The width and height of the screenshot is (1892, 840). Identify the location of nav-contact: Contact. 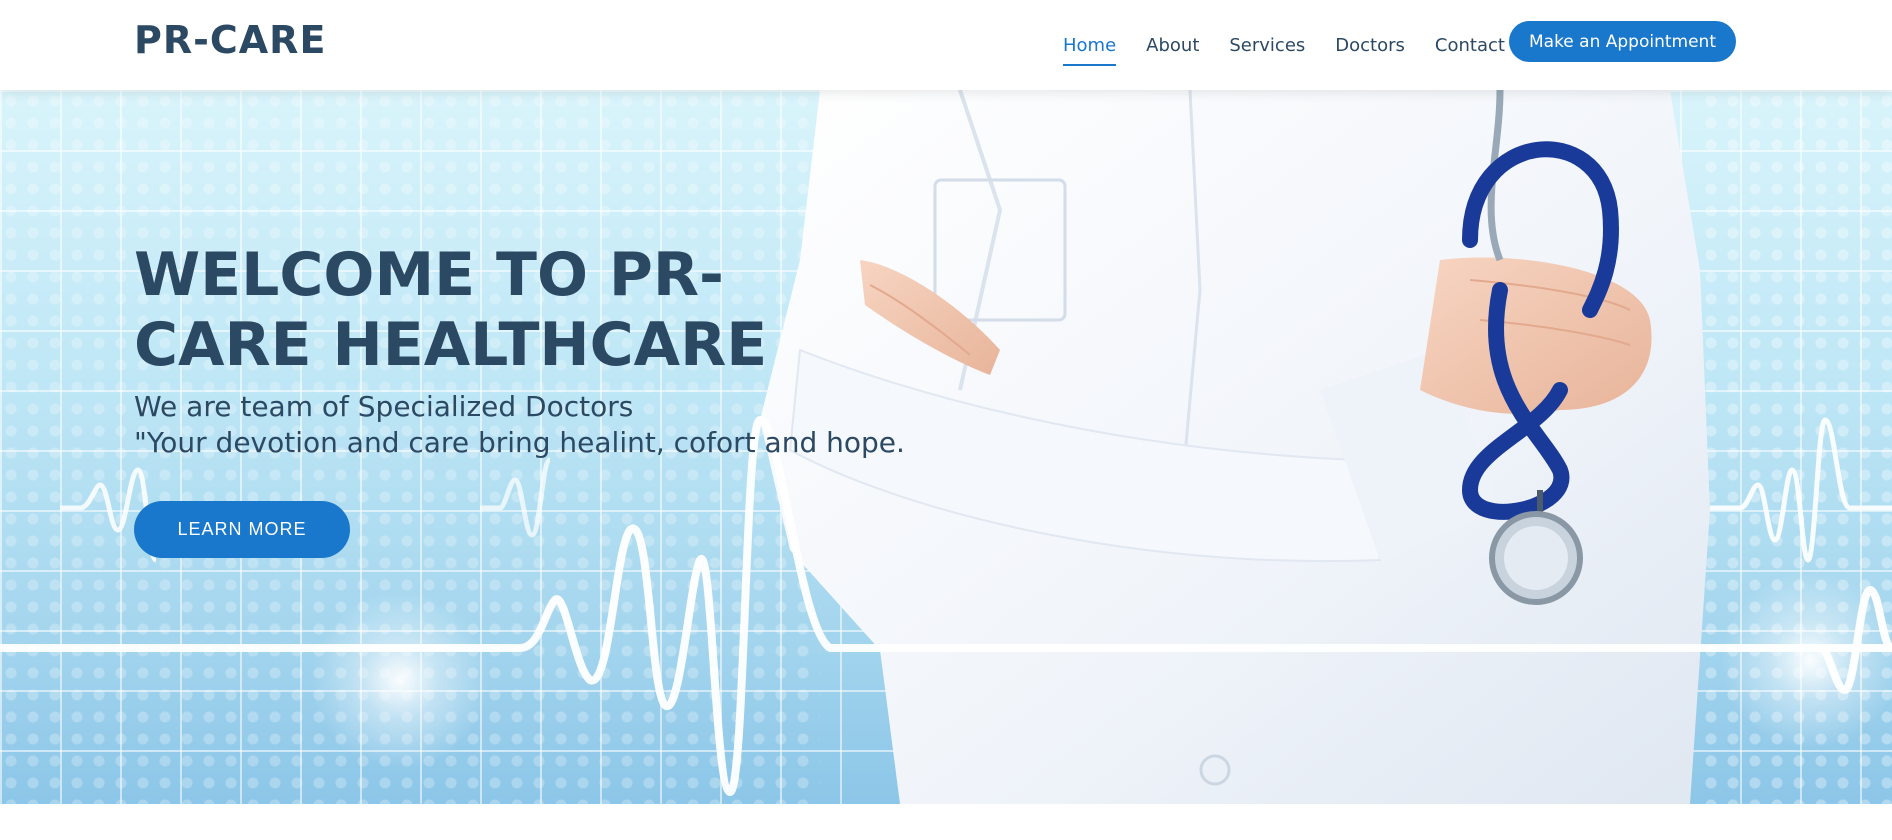
(1470, 45).